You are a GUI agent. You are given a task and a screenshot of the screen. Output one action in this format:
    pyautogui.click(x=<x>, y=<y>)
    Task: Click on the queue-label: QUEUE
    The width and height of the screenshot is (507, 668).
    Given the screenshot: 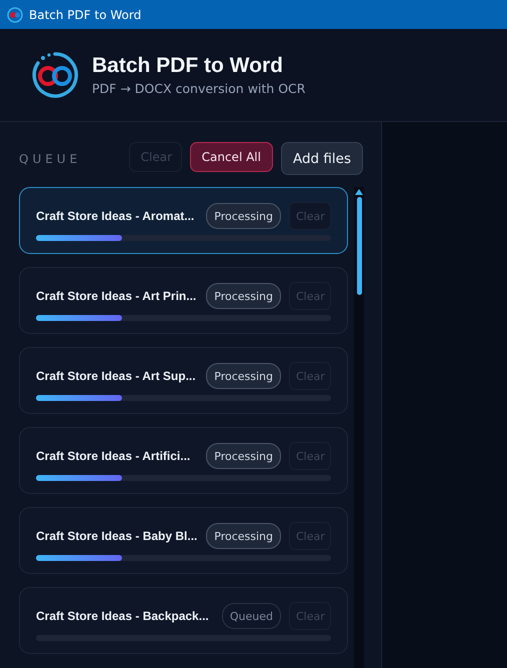 What is the action you would take?
    pyautogui.click(x=50, y=159)
    